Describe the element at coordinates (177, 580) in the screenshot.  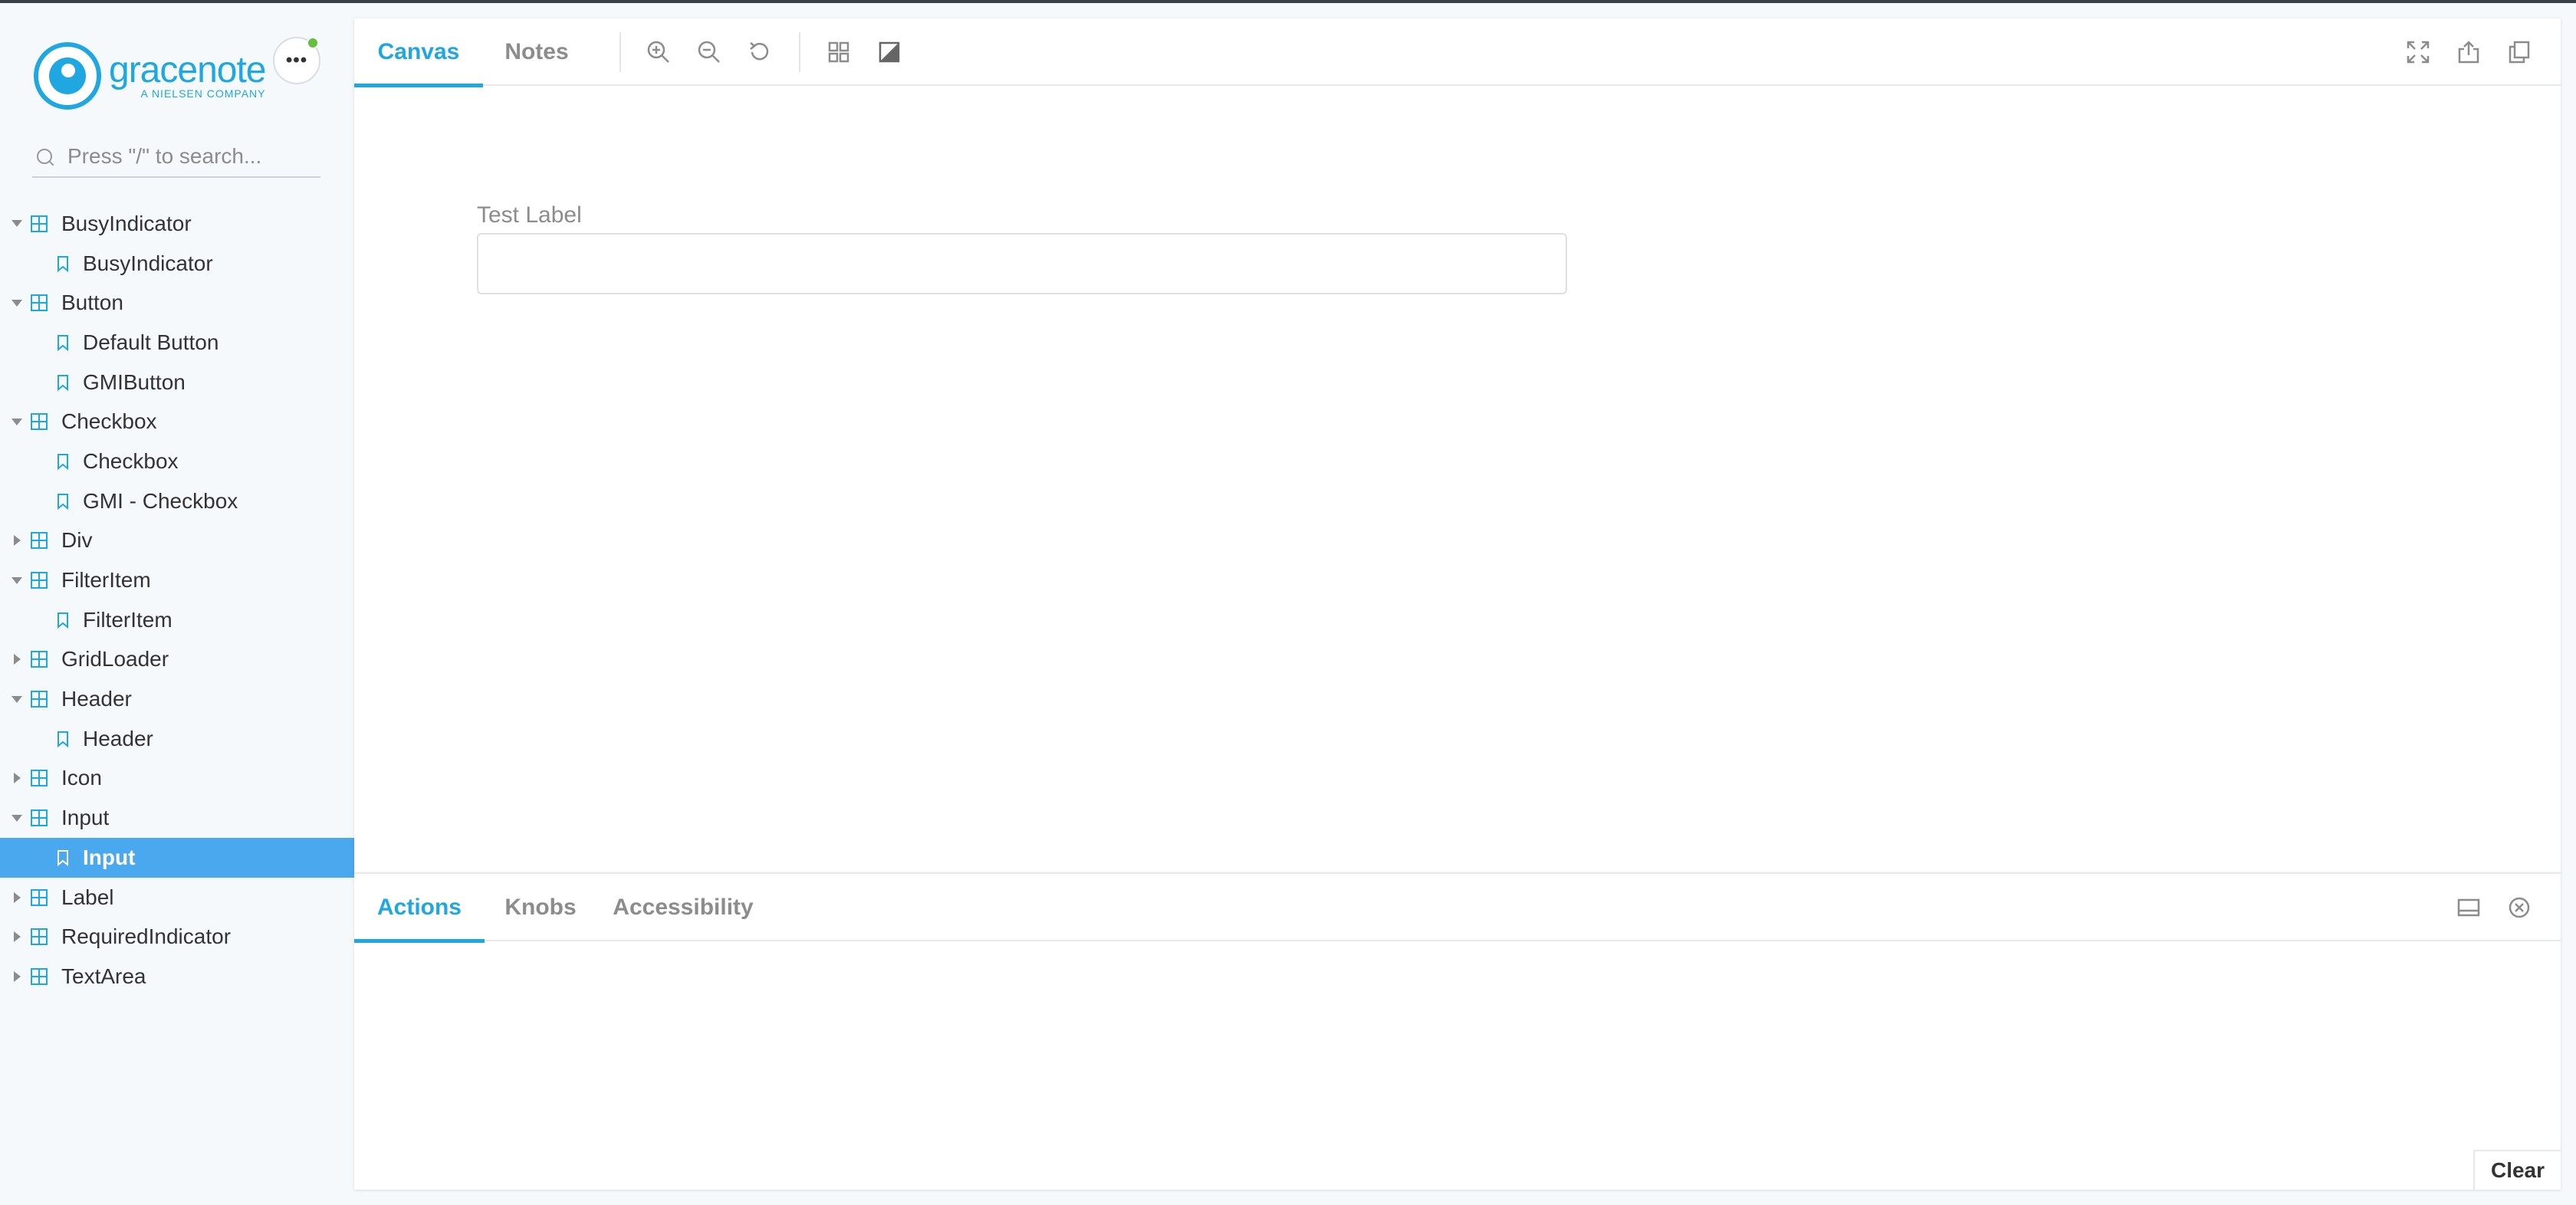
I see `sidebar-component-item: FilterItem` at that location.